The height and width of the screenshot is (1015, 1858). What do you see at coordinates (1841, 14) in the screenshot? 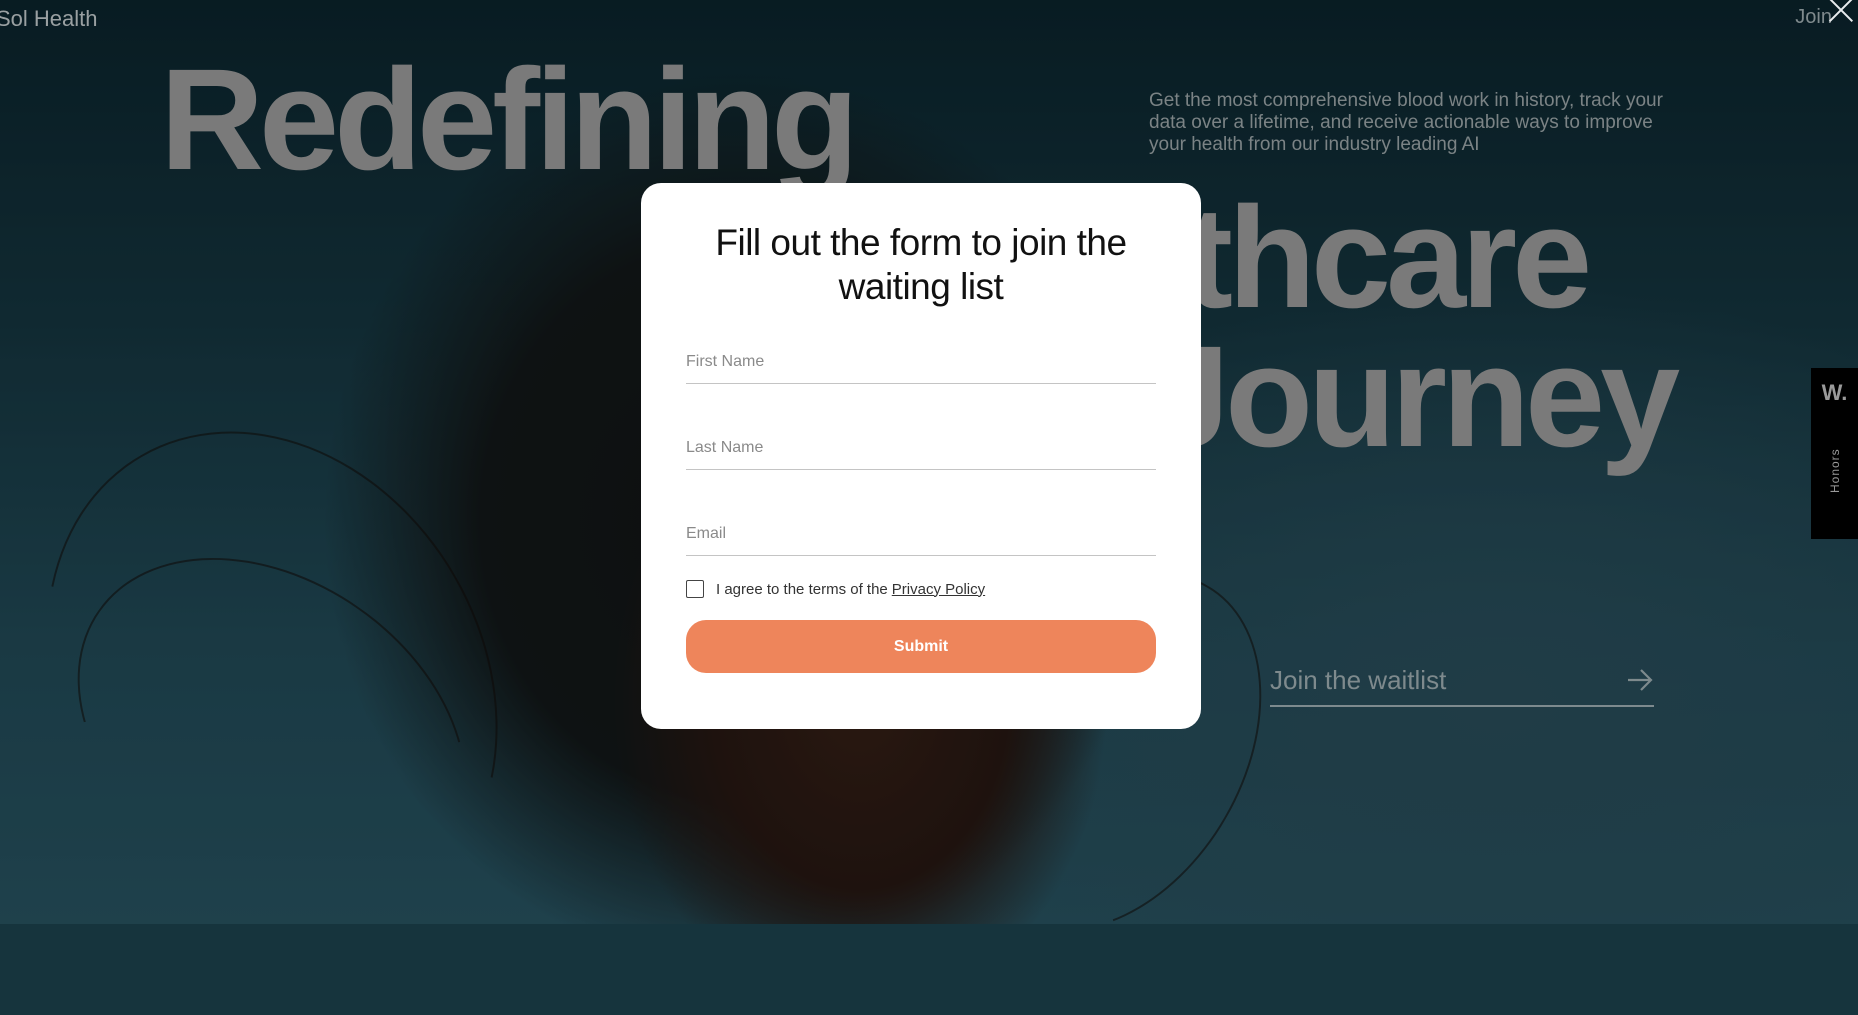
I see `close-icon` at bounding box center [1841, 14].